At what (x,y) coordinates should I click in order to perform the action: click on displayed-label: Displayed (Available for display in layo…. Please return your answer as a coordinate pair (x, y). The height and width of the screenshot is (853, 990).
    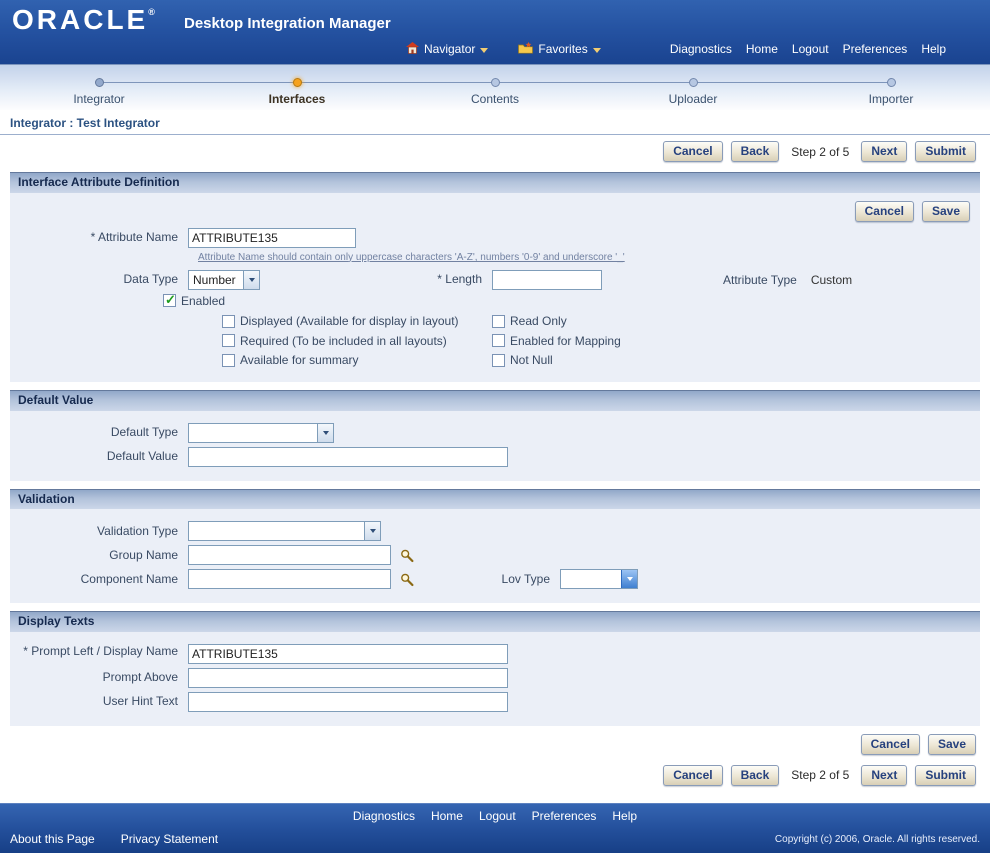
    Looking at the image, I should click on (349, 321).